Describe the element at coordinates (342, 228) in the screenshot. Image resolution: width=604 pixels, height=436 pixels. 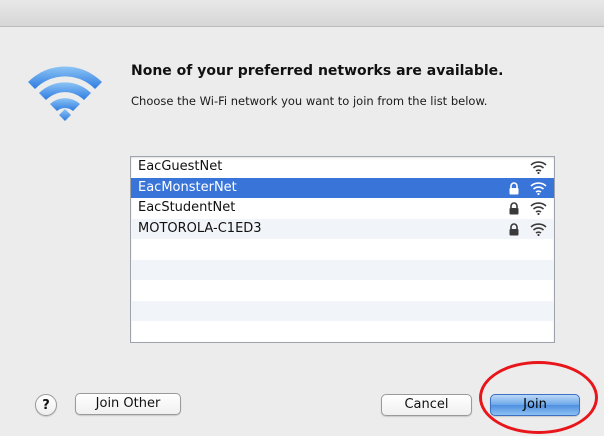
I see `network-row: MOTOROLA-C1ED3` at that location.